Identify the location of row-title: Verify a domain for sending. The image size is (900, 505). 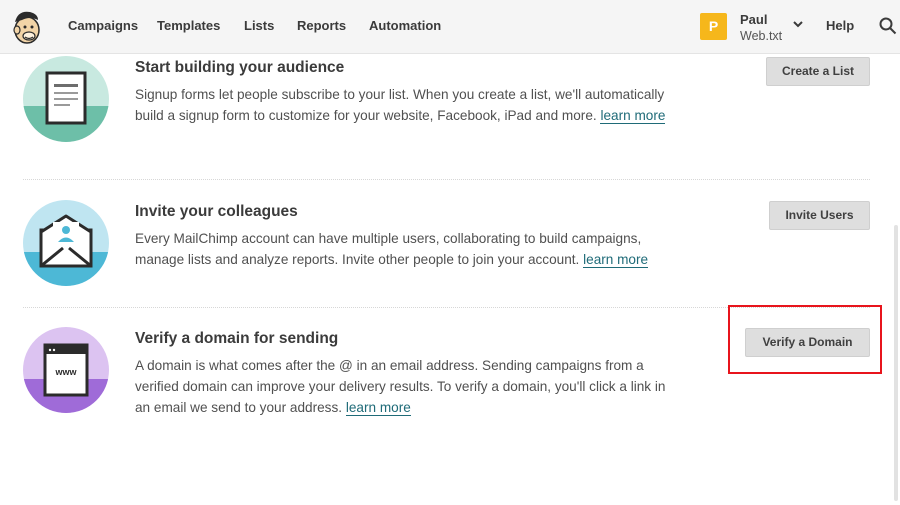
(237, 338).